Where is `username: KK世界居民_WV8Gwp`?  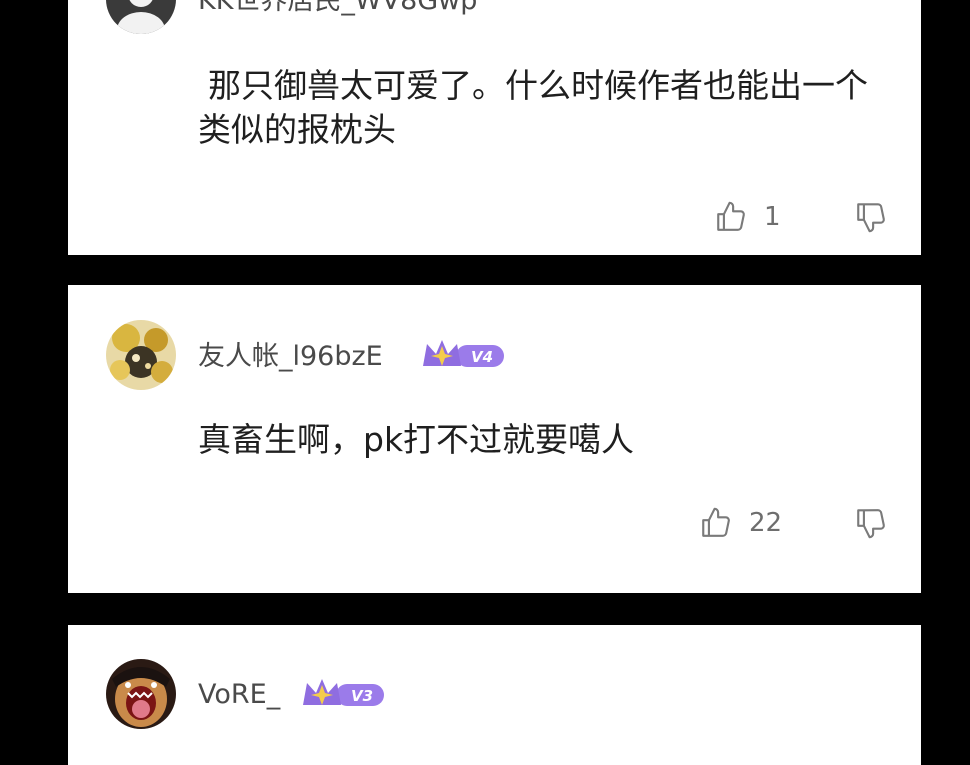
username: KK世界居民_WV8Gwp is located at coordinates (337, 9).